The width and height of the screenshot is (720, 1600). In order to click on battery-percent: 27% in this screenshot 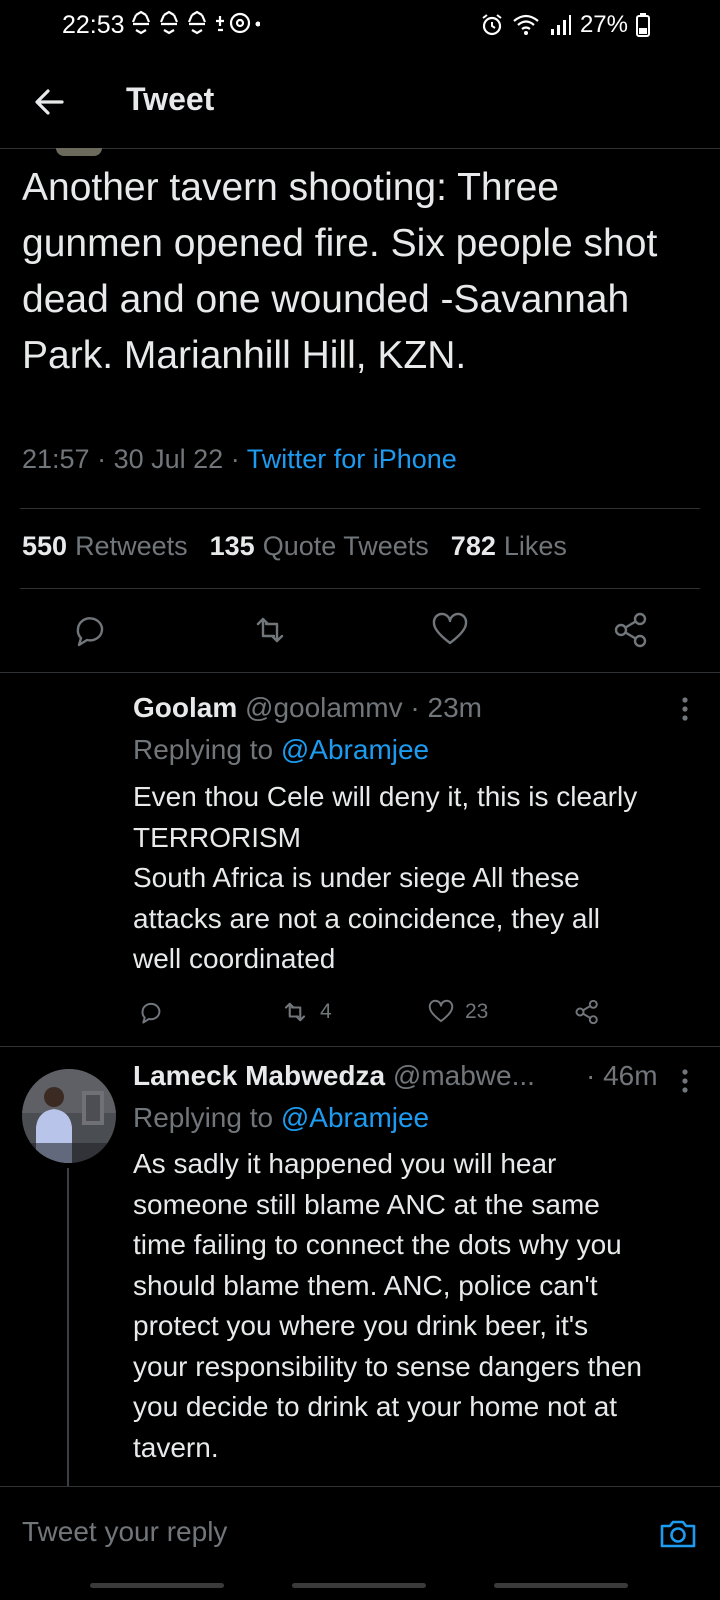, I will do `click(603, 24)`.